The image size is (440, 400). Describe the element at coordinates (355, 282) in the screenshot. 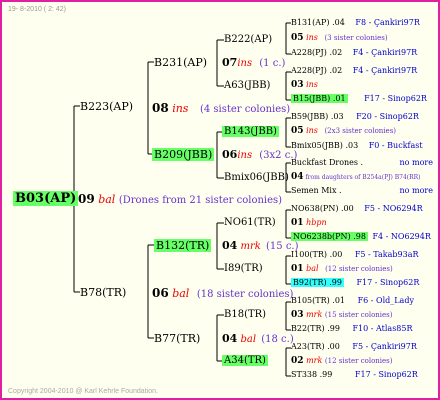

I see `ancestor-row: B92(TR) .99 F17 - Sinop62R` at that location.